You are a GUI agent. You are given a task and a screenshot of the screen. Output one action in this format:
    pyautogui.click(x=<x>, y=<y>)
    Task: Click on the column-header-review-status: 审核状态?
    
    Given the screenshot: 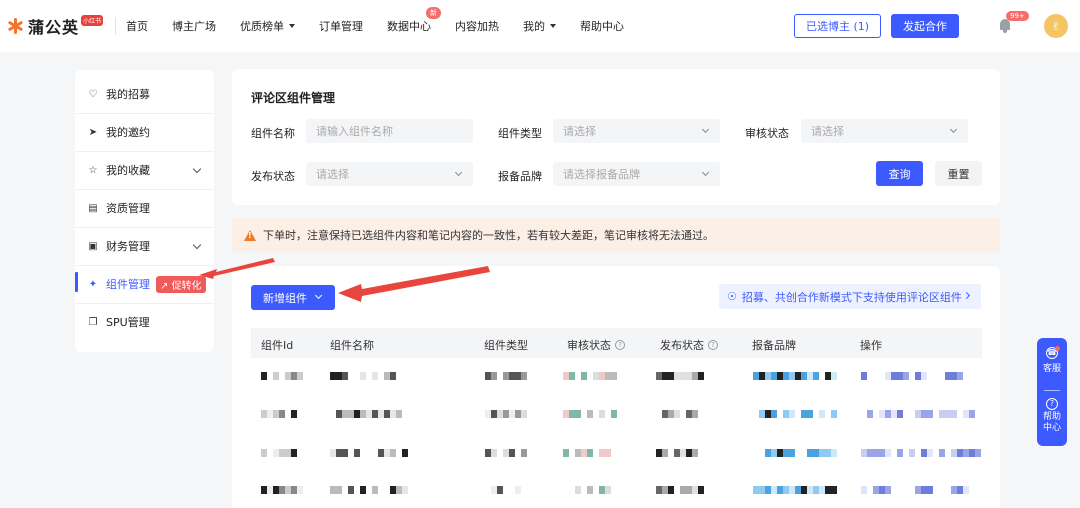 What is the action you would take?
    pyautogui.click(x=596, y=345)
    